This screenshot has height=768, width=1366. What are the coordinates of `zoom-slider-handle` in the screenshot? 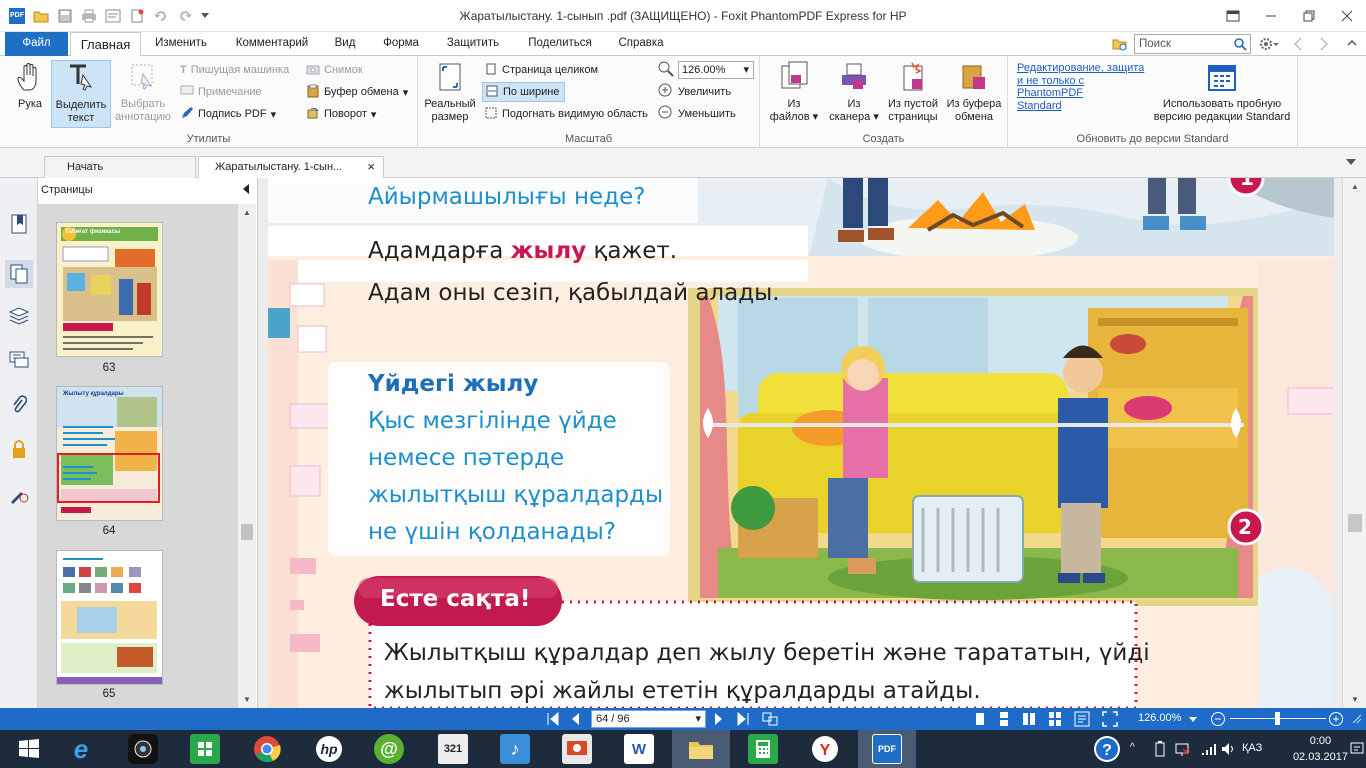 It's located at (1277, 718).